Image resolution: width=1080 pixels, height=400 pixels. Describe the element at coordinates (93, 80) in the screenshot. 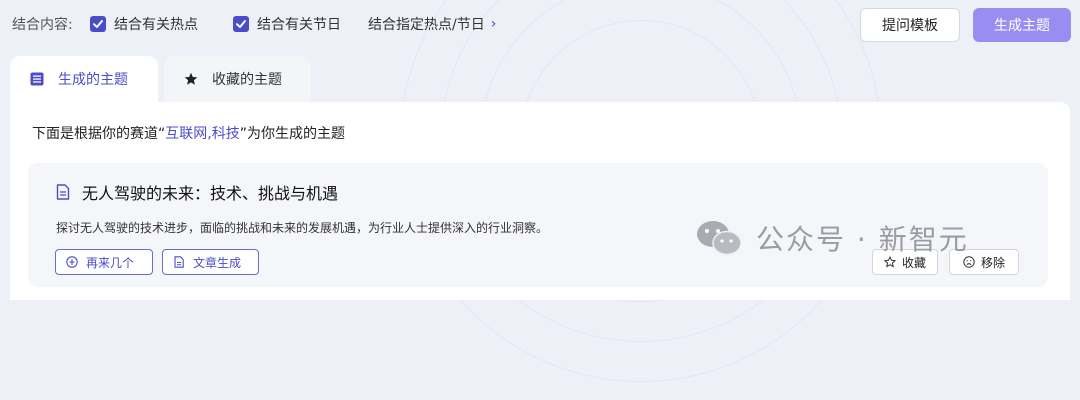

I see `tab-generated-label: 生成的主题` at that location.